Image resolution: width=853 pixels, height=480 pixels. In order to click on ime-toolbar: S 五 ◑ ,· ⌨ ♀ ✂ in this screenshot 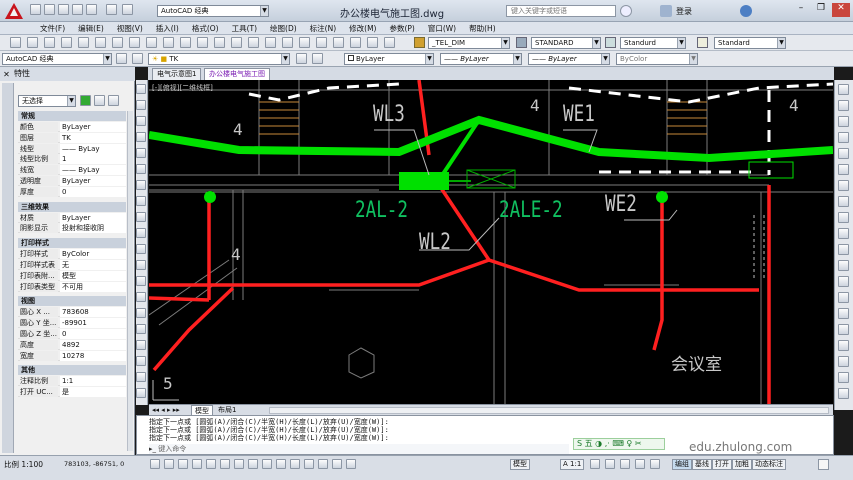, I will do `click(619, 444)`.